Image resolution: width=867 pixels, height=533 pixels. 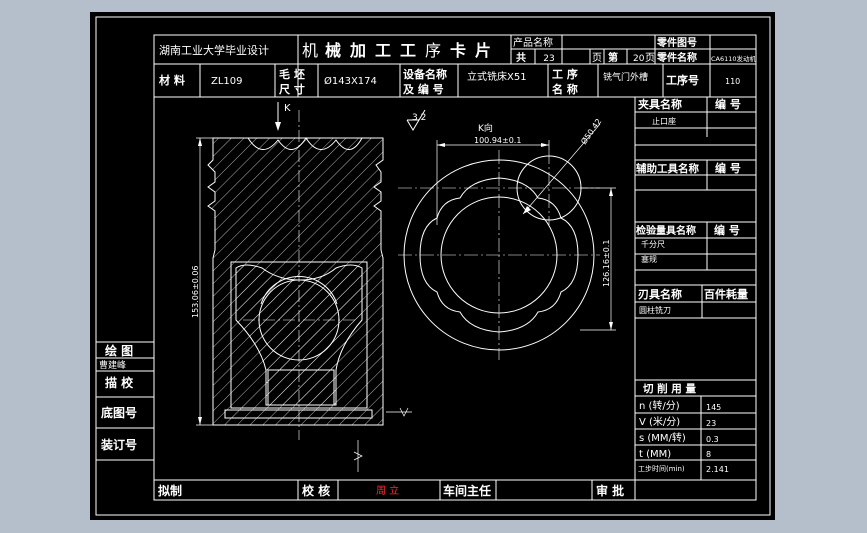 I want to click on cutting-params-header: 切 削 用 量, so click(x=669, y=388).